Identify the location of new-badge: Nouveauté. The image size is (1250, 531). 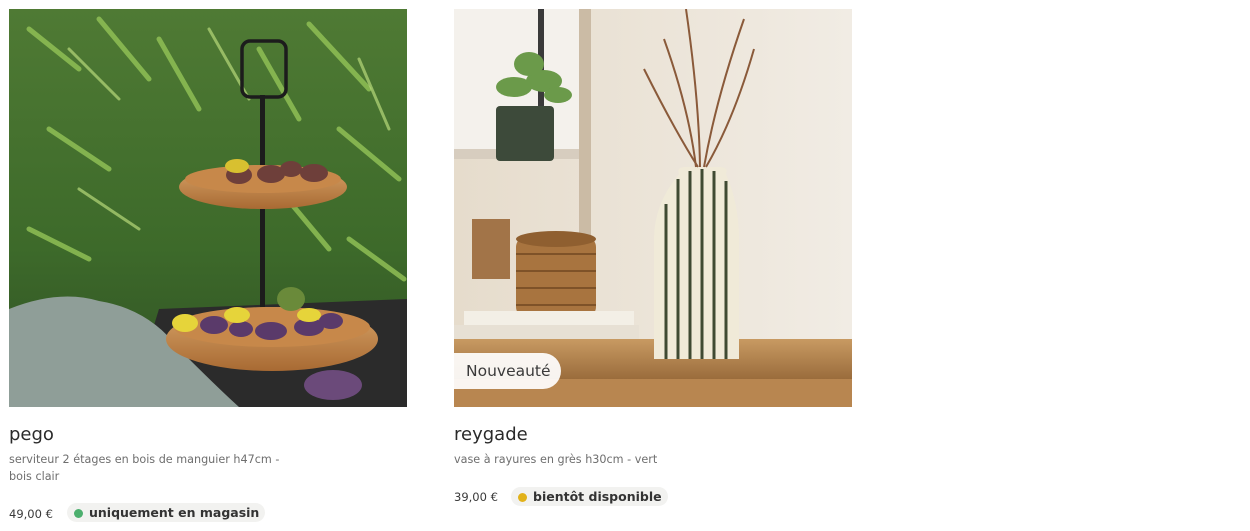
(507, 371).